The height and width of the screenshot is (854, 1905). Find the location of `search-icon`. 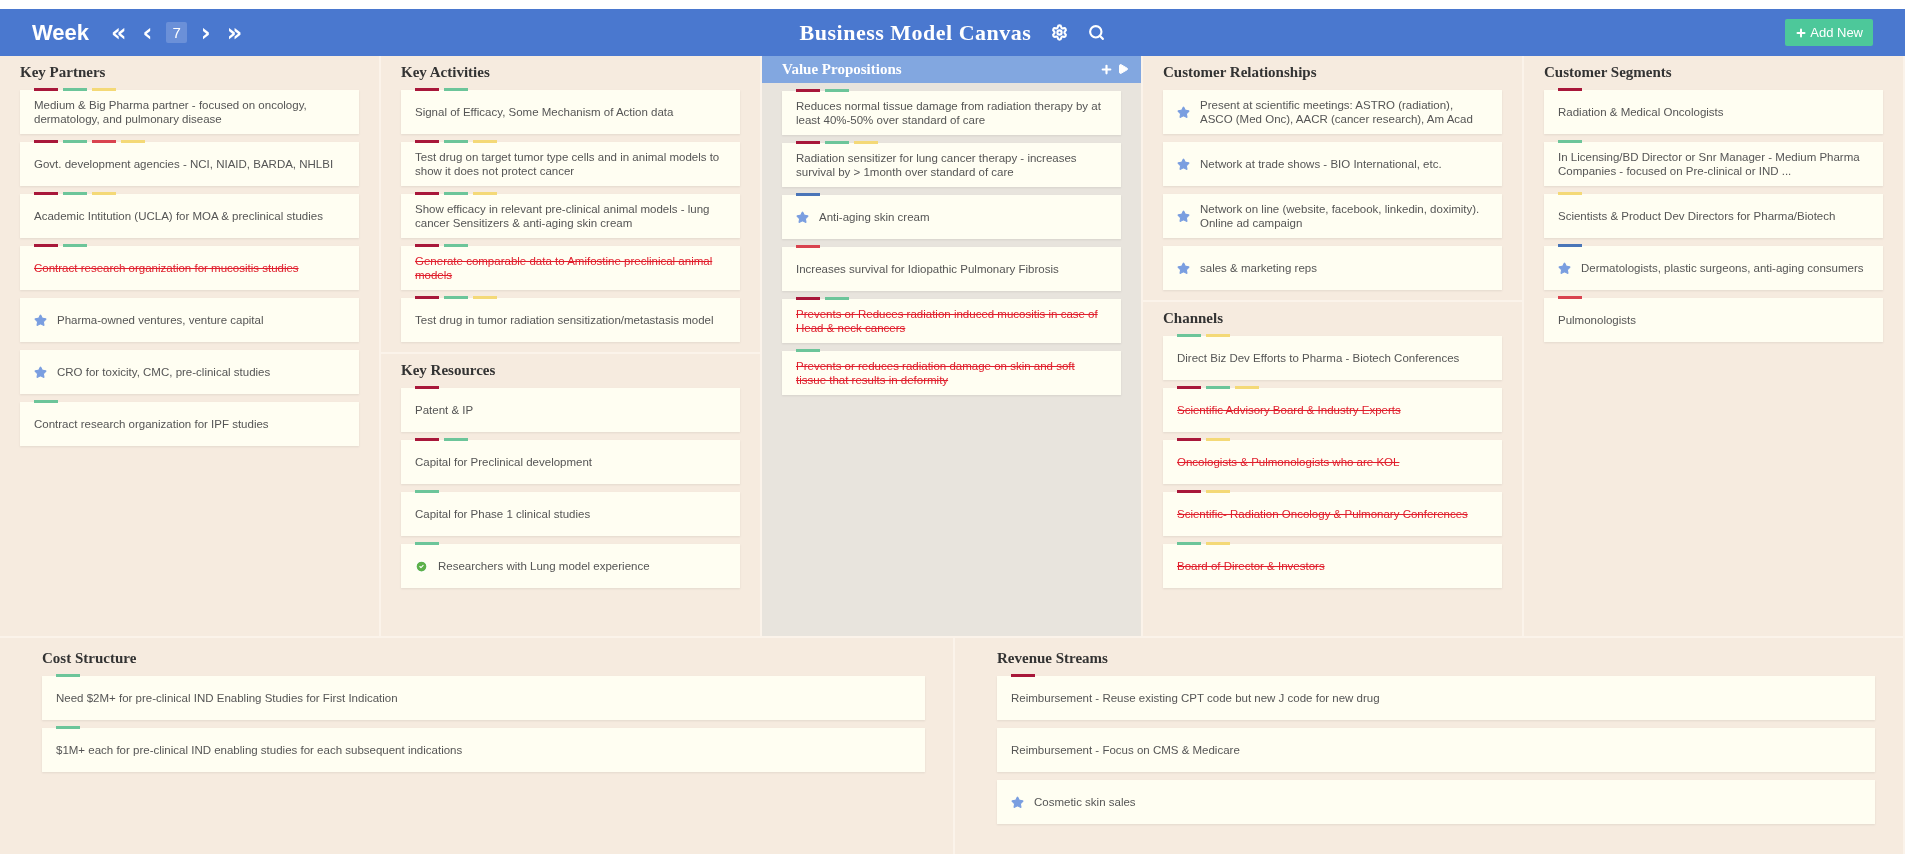

search-icon is located at coordinates (1097, 32).